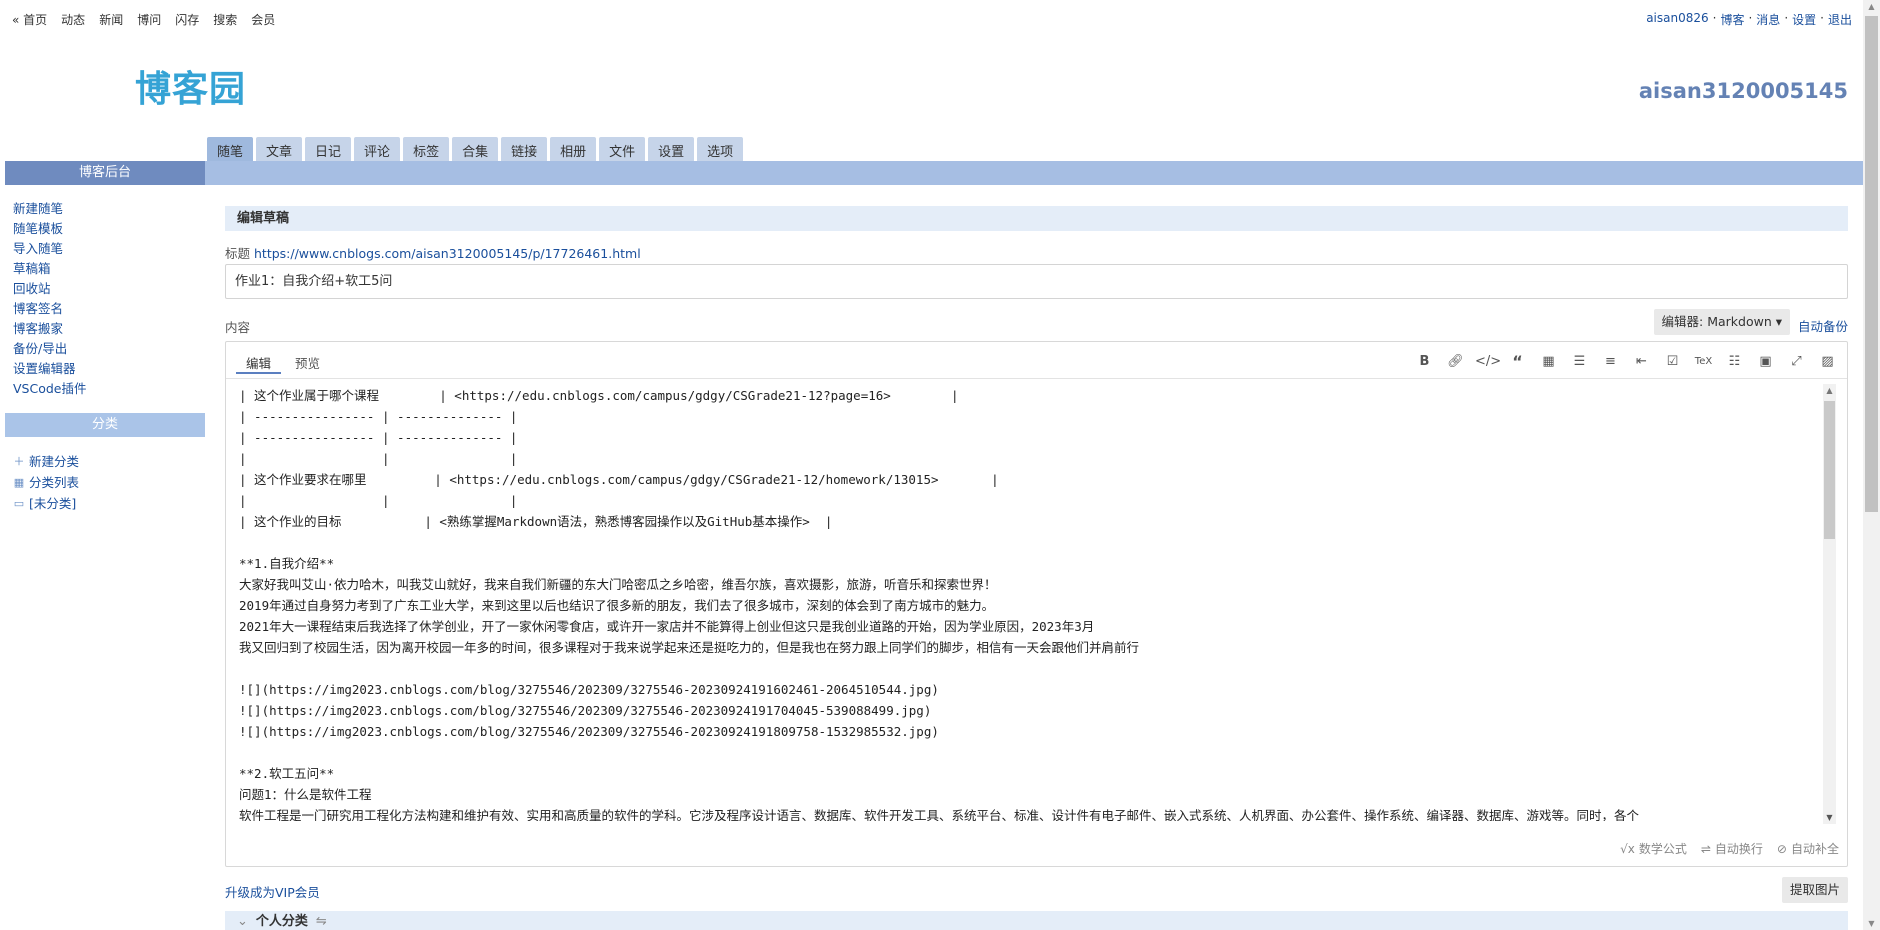 The height and width of the screenshot is (930, 1880). What do you see at coordinates (1732, 19) in the screenshot?
I see `blog-link: 博客` at bounding box center [1732, 19].